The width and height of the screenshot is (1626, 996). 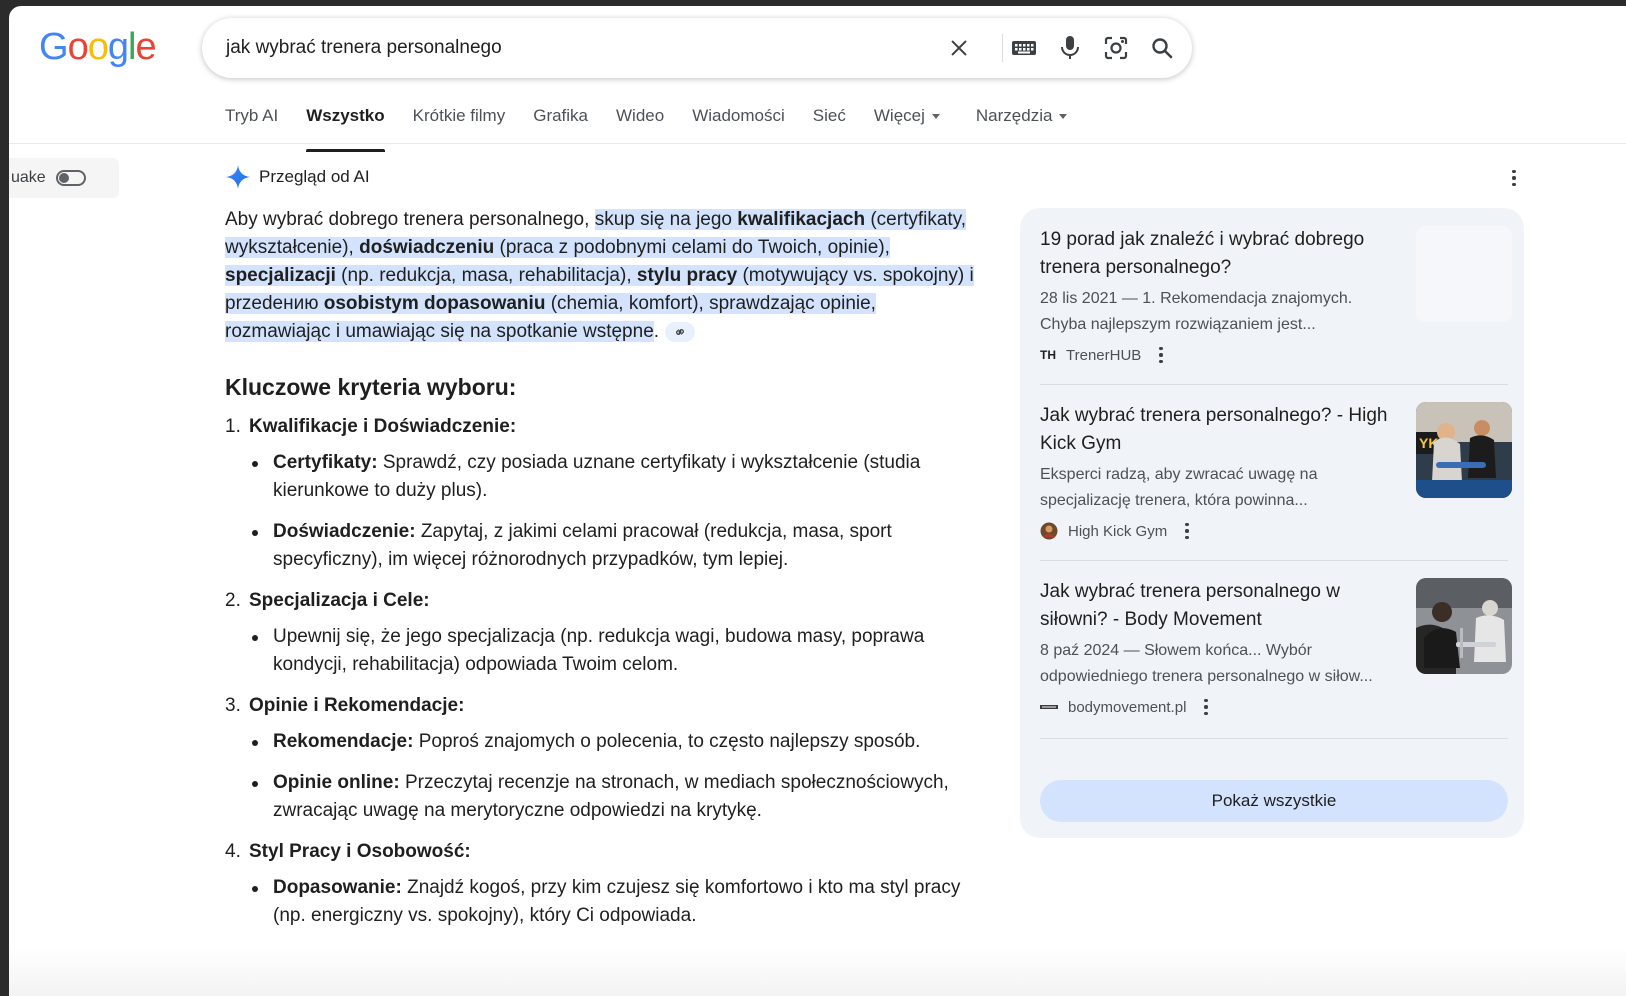 What do you see at coordinates (1118, 531) in the screenshot?
I see `source-site-name: High Kick Gym` at bounding box center [1118, 531].